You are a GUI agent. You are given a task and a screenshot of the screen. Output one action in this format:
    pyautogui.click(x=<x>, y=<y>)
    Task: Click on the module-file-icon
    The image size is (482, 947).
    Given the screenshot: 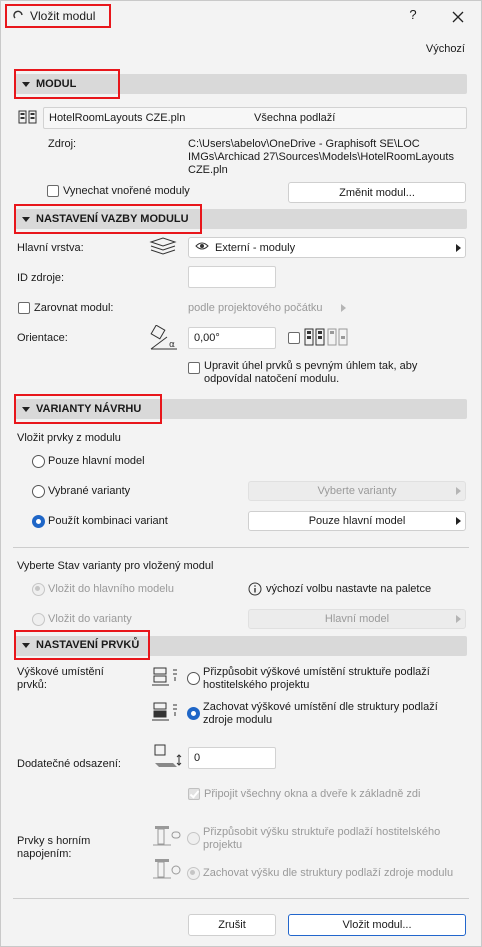 What is the action you would take?
    pyautogui.click(x=28, y=118)
    